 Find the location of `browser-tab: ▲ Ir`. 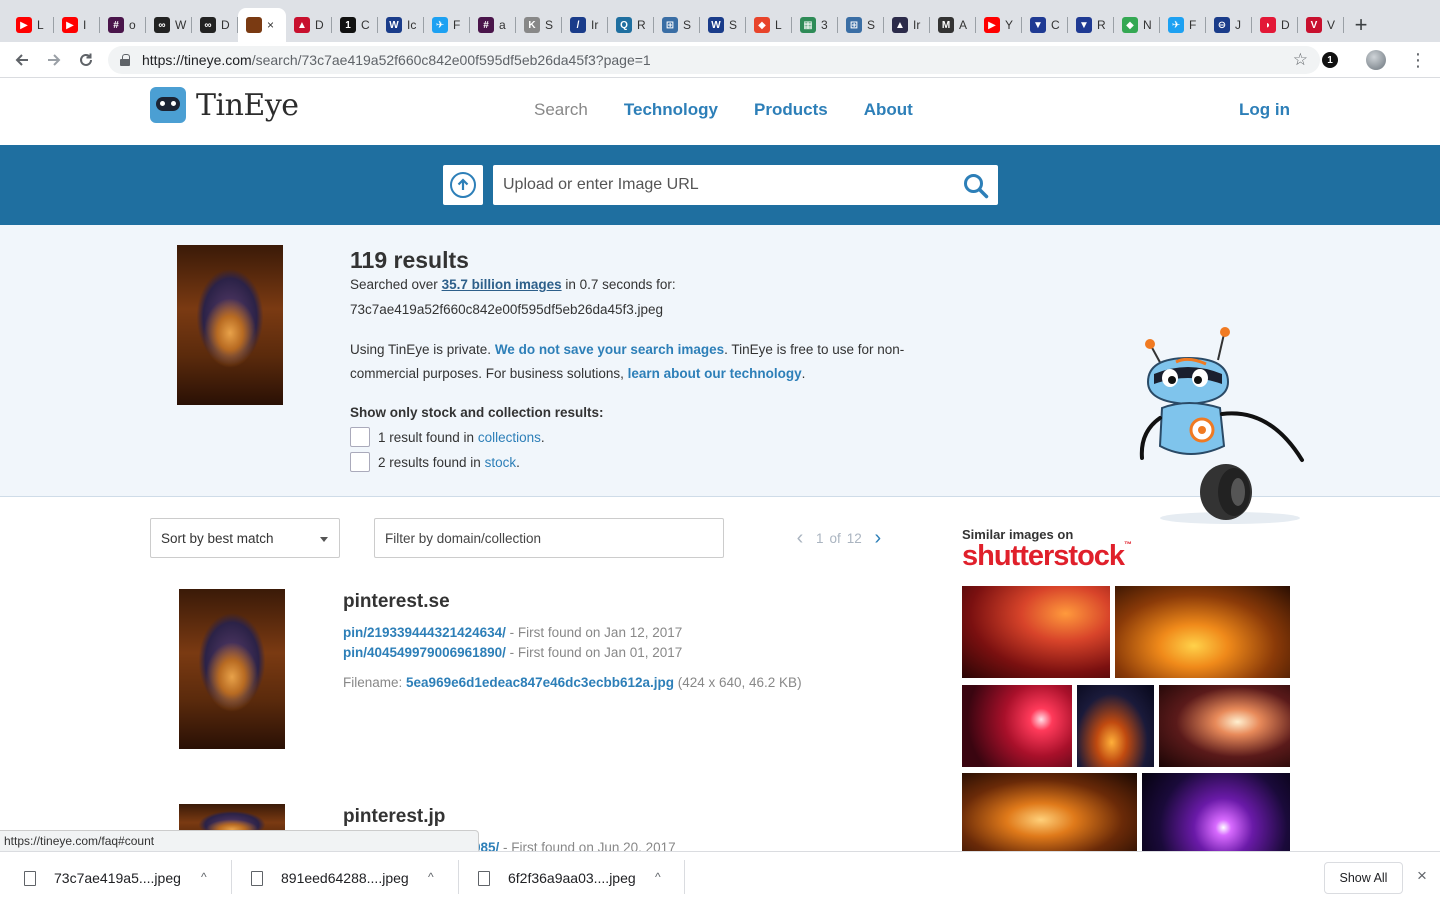

browser-tab: ▲ Ir is located at coordinates (907, 25).